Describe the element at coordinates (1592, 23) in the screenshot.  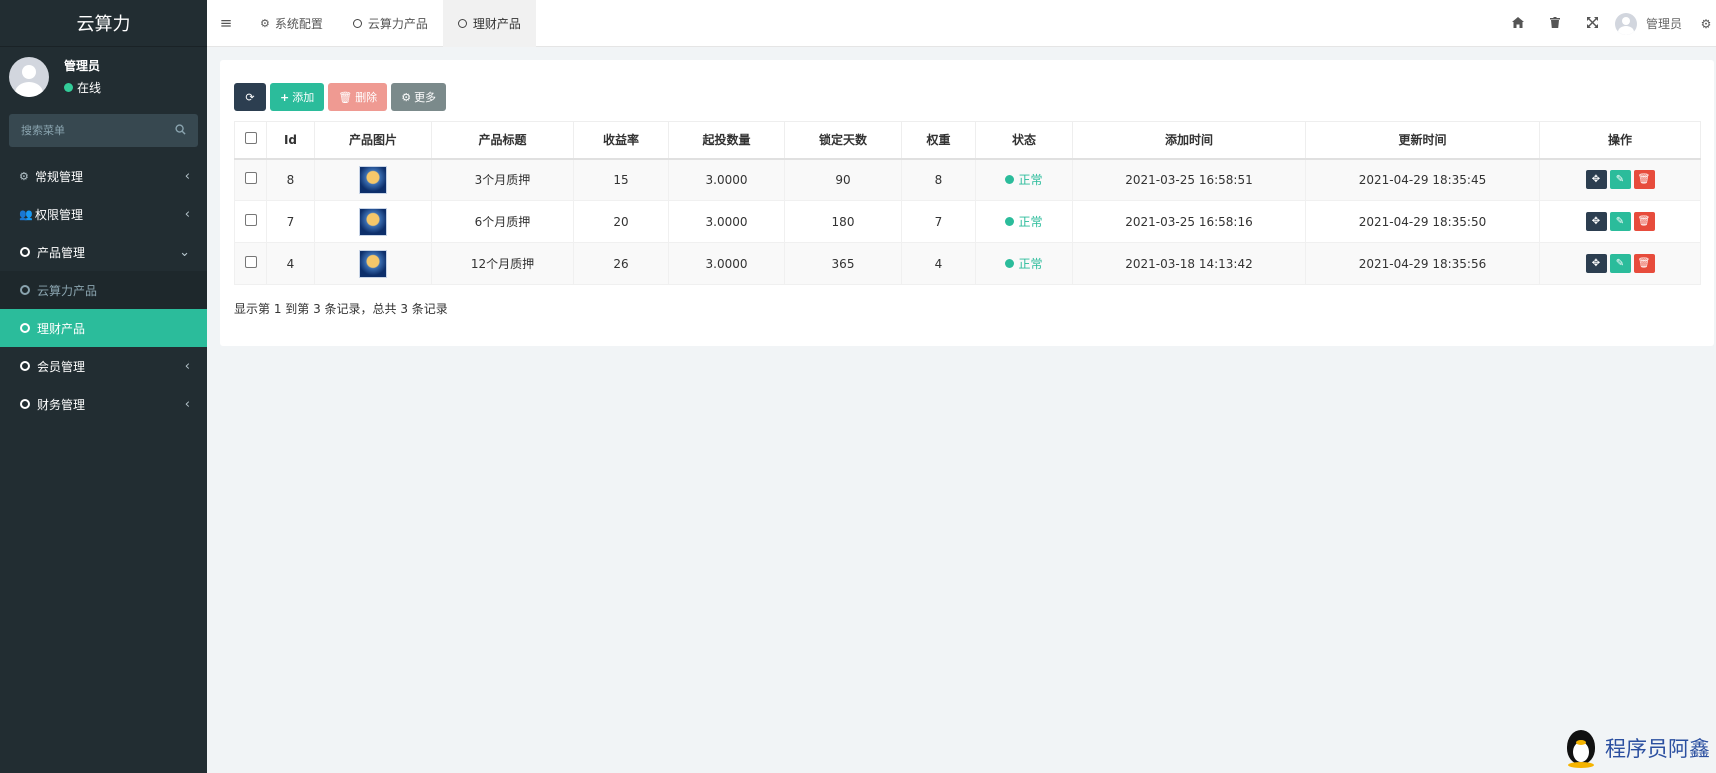
I see `fullscreen-icon` at that location.